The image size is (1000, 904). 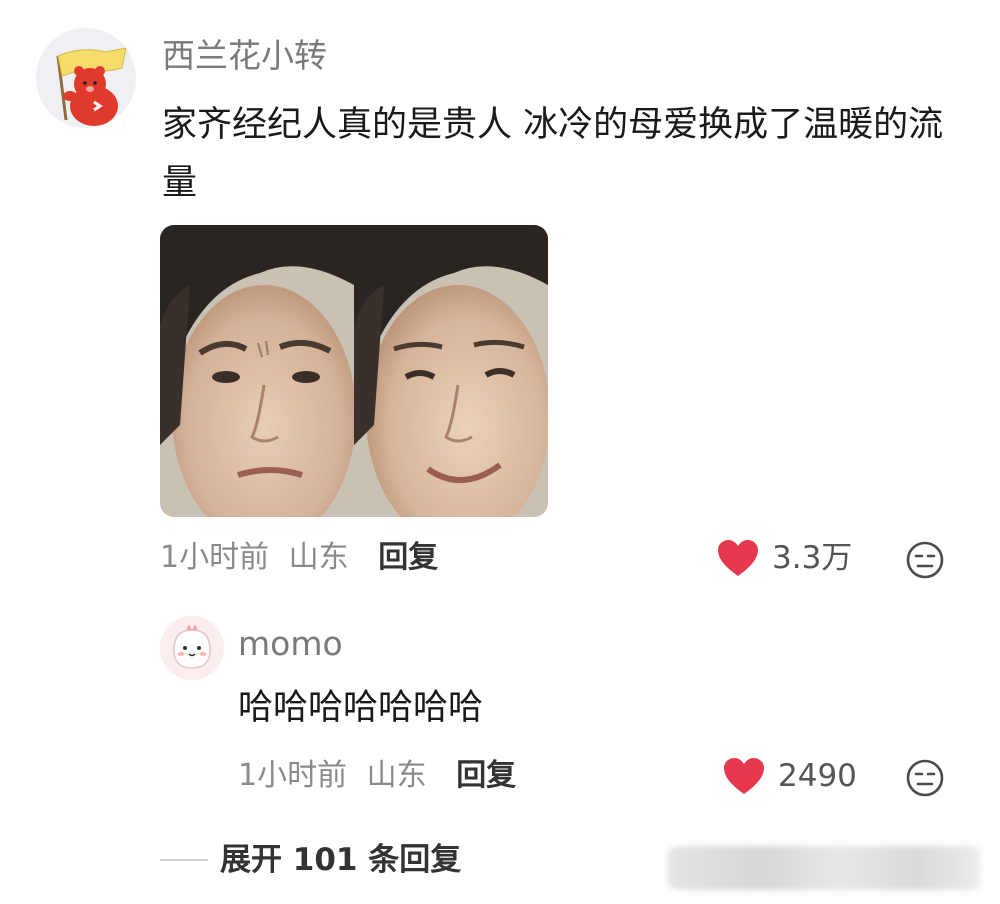 I want to click on reply-meta: 1小时前 山东 回复, so click(x=377, y=776).